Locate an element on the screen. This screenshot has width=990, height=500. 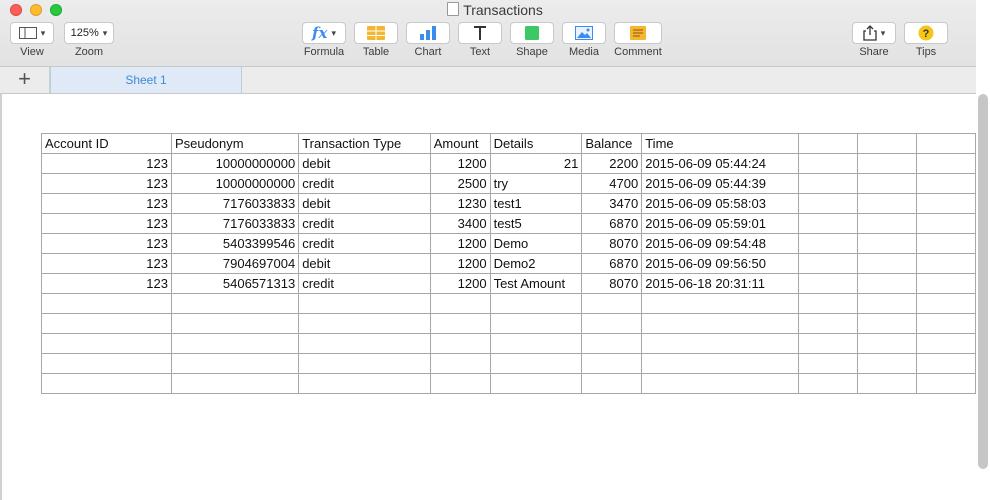
column-header-cell: Transaction Type is located at coordinates (364, 143).